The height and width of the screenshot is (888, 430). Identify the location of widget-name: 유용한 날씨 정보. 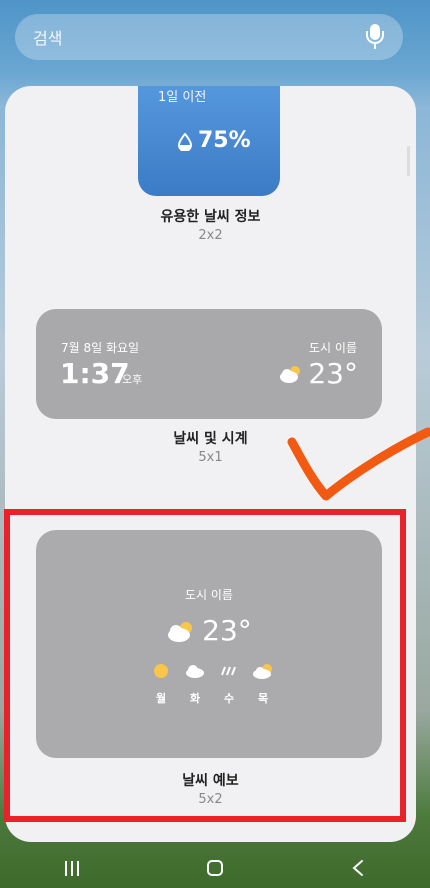
(210, 217).